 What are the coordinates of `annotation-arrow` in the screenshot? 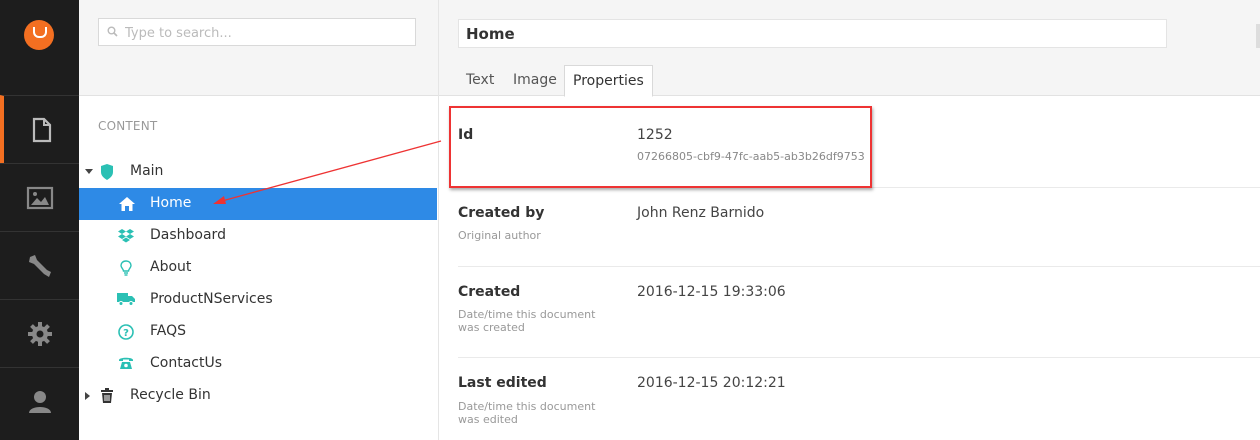 It's located at (327, 172).